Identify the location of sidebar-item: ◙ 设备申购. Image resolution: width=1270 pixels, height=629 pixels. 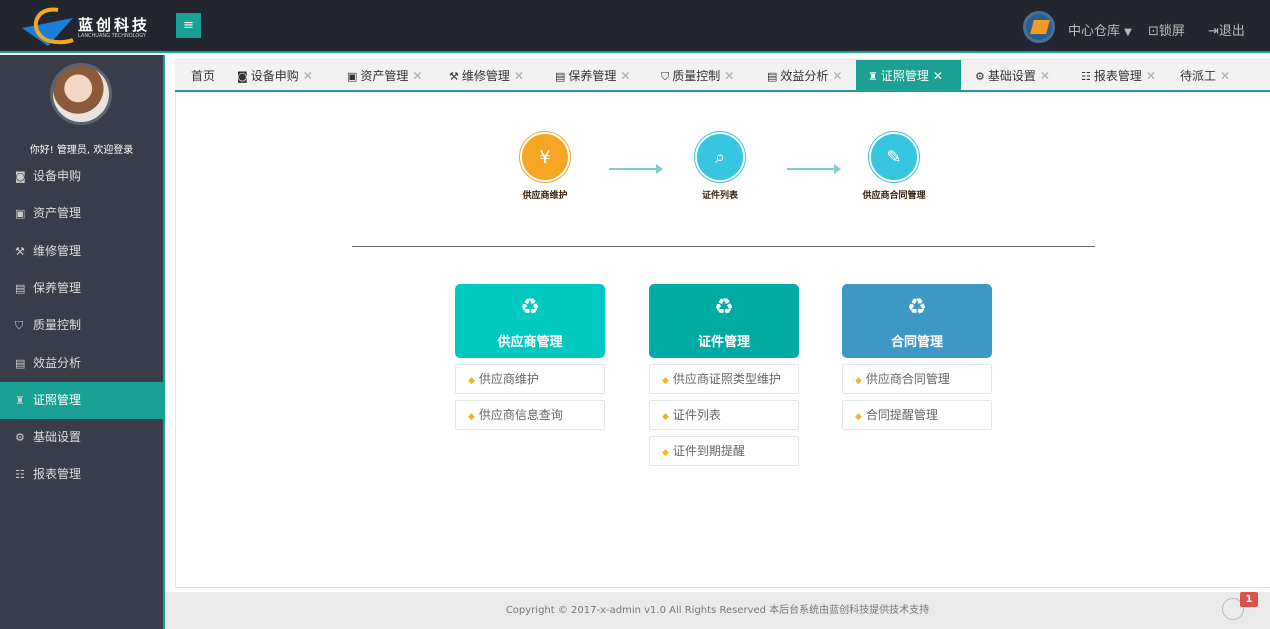
(81, 176).